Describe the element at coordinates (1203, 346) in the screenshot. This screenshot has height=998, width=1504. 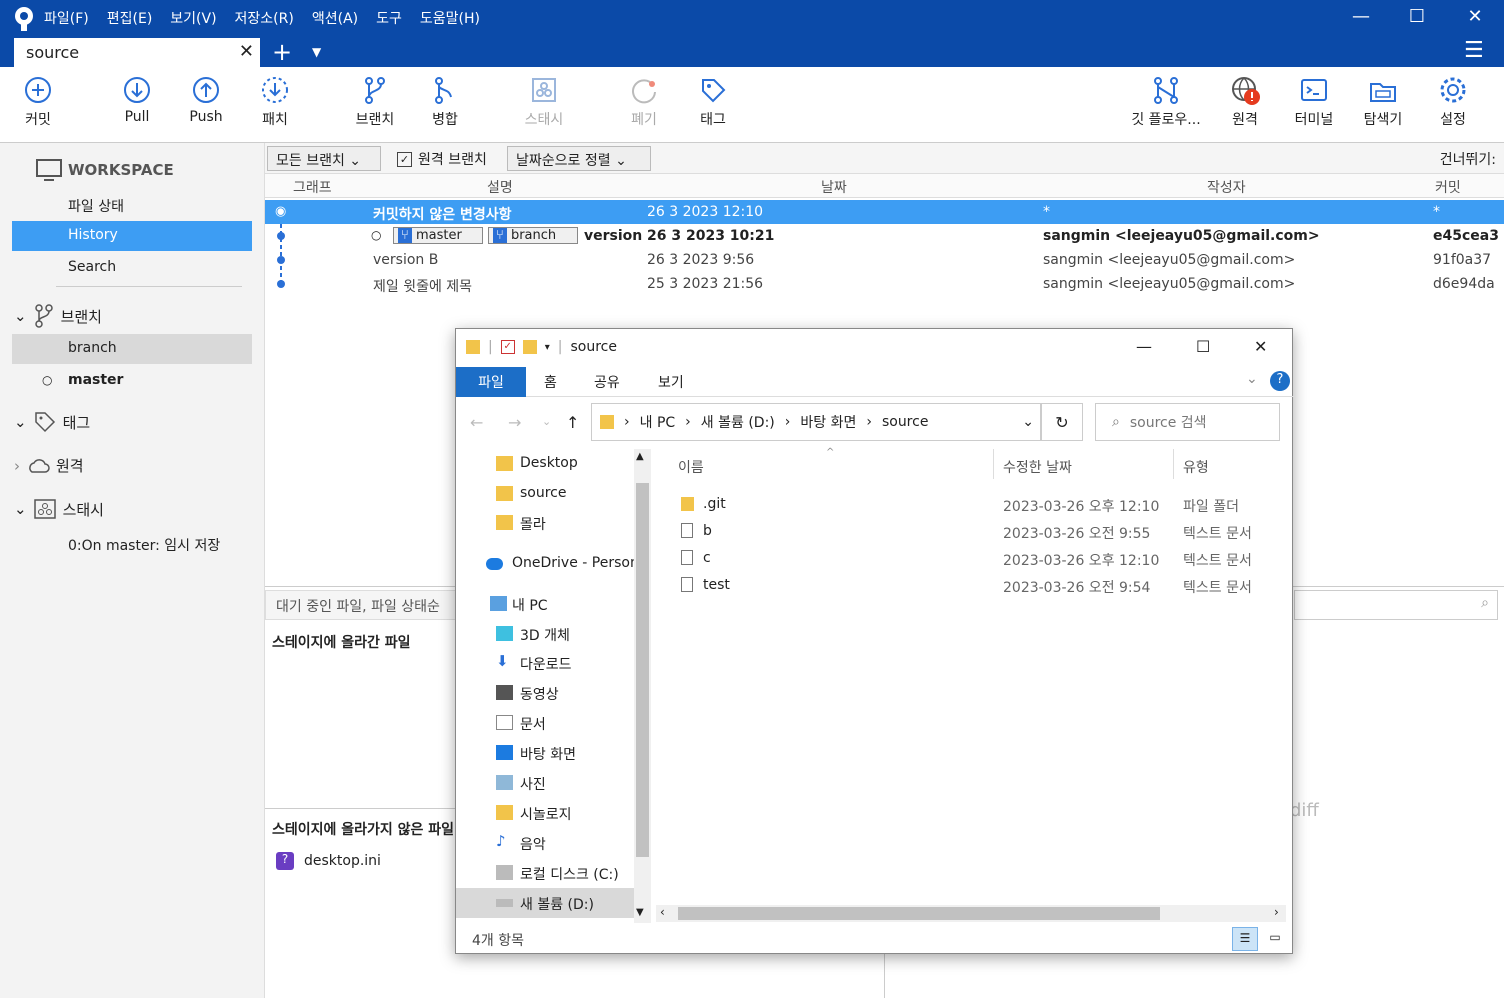
I see `explorer-maximize-button: ☐` at that location.